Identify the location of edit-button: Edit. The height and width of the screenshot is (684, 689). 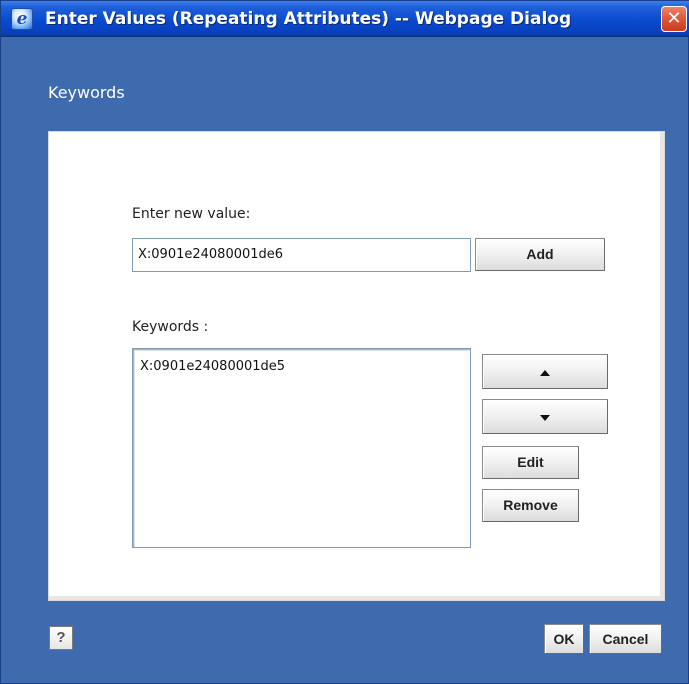
(530, 462).